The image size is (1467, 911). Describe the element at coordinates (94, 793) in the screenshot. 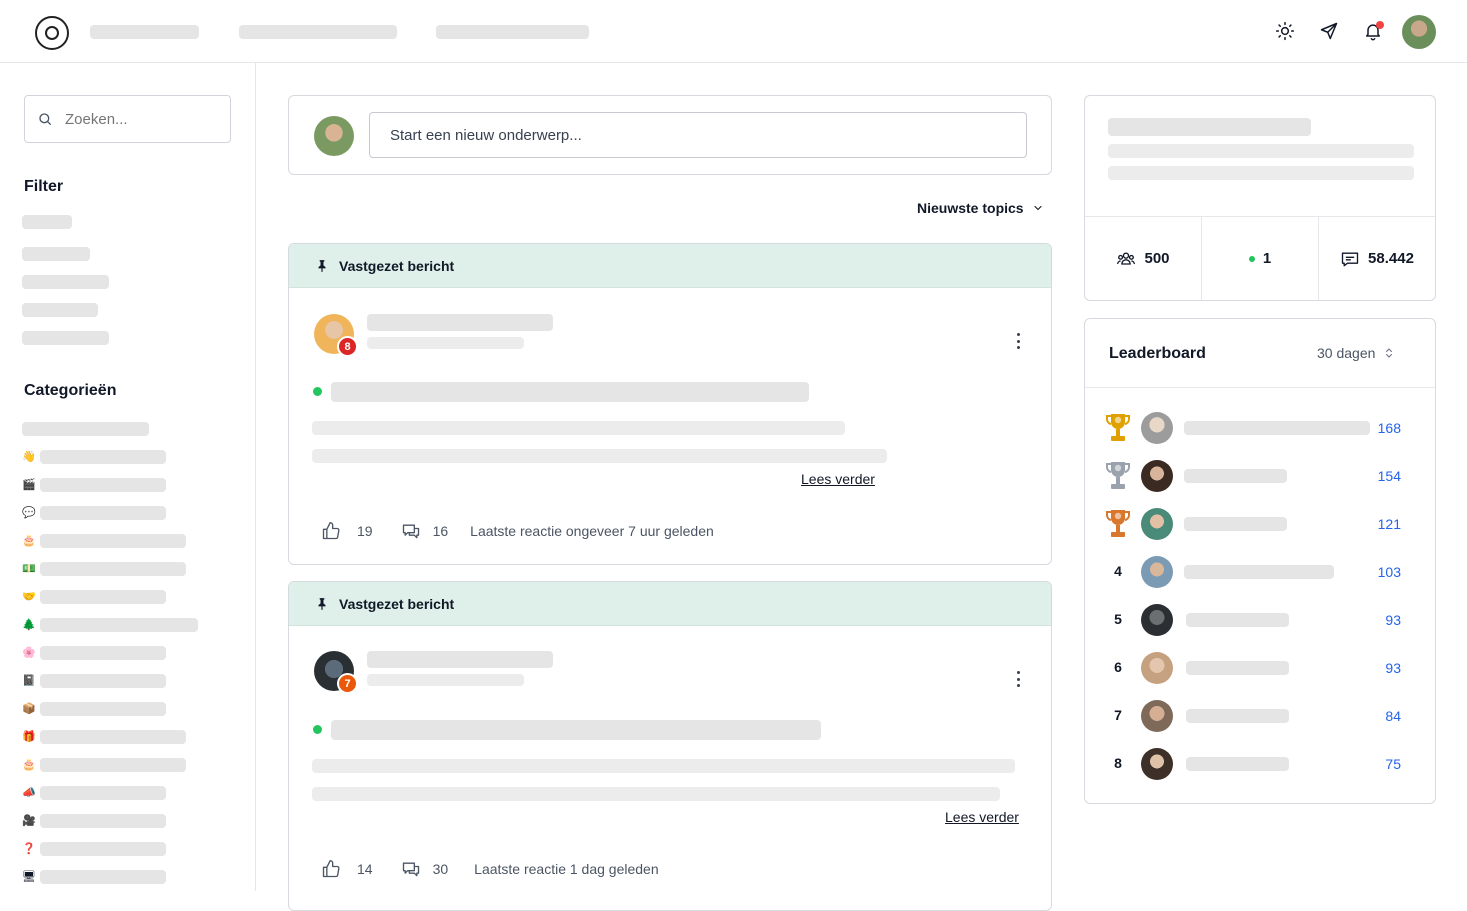

I see `category-item: 📣` at that location.